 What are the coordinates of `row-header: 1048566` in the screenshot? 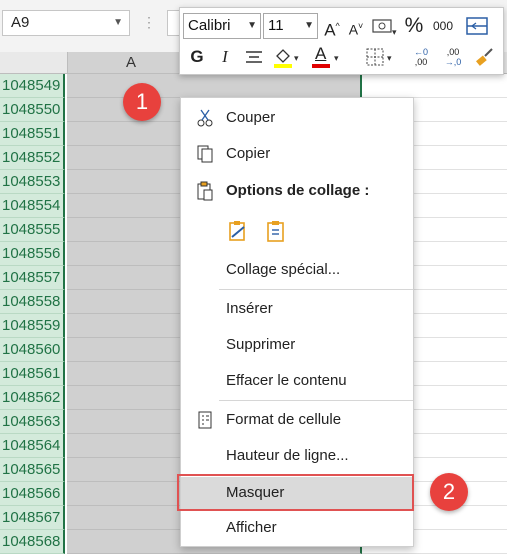 It's located at (32, 494).